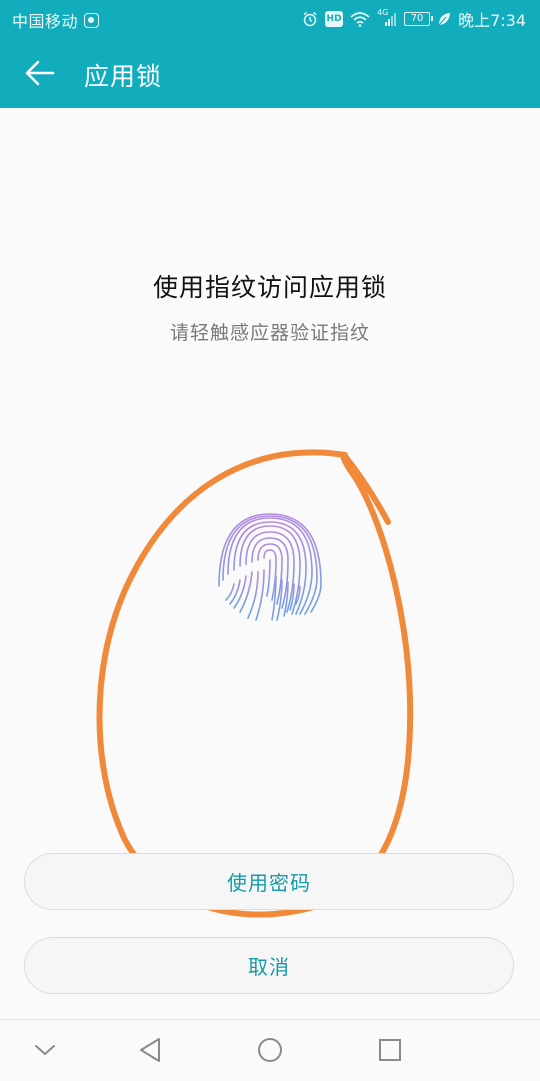  What do you see at coordinates (45, 21) in the screenshot?
I see `carrier-name: 中国移动` at bounding box center [45, 21].